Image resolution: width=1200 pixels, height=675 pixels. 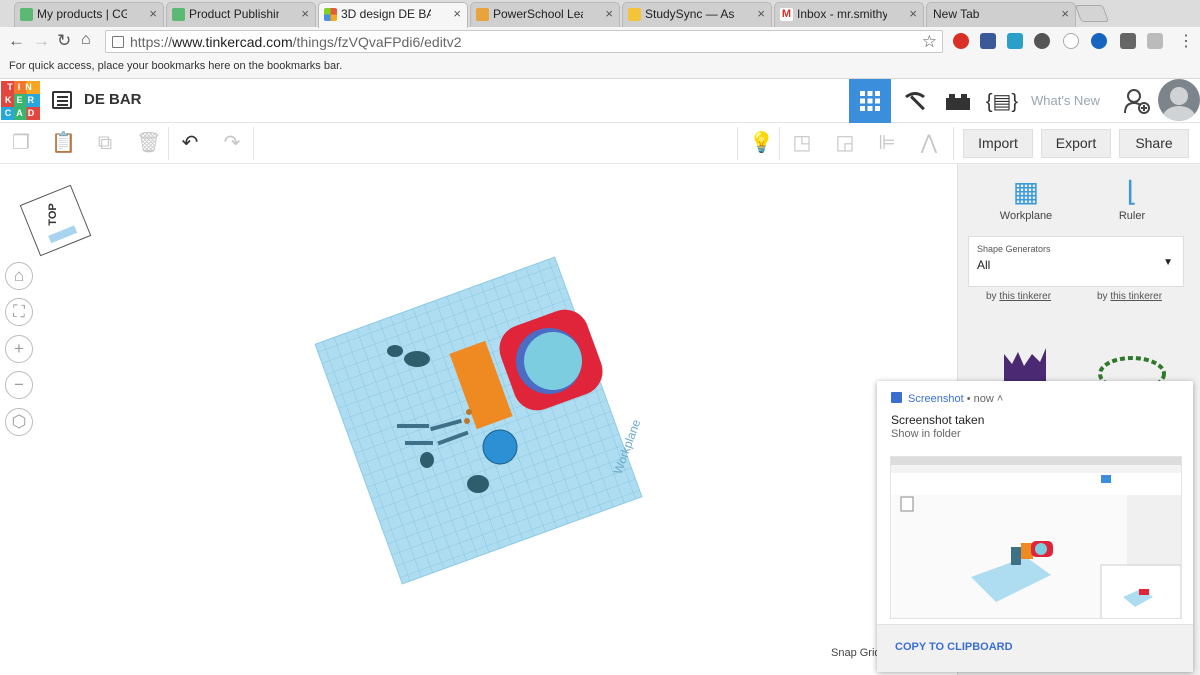 What do you see at coordinates (118, 42) in the screenshot?
I see `page-info-icon` at bounding box center [118, 42].